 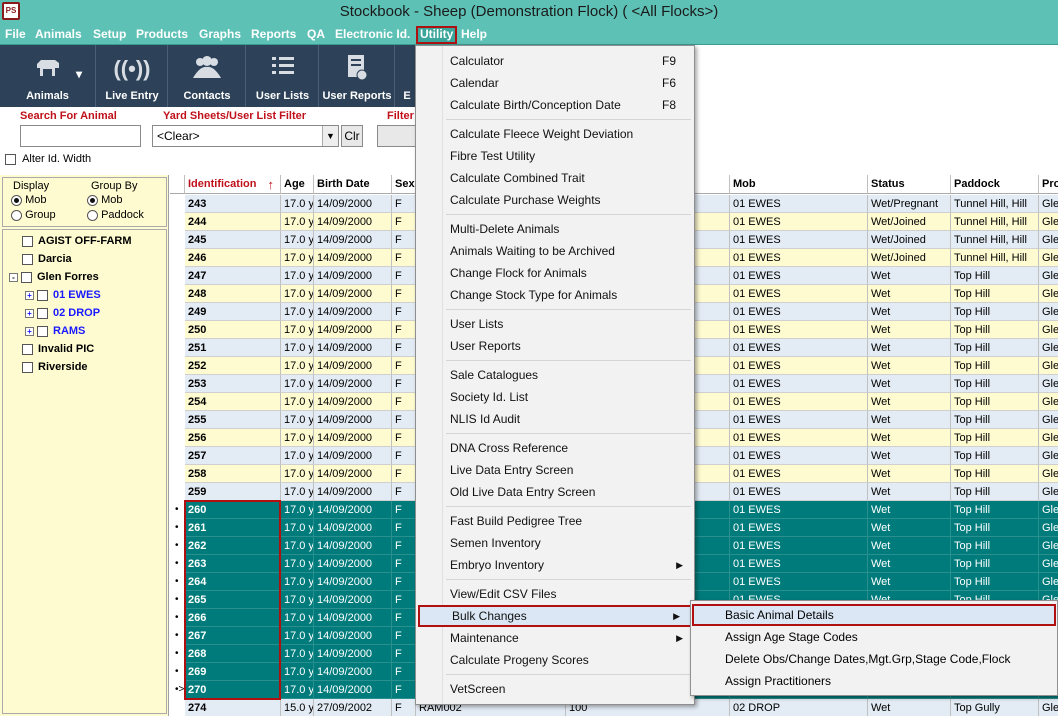 I want to click on cell-id: 250, so click(x=233, y=330).